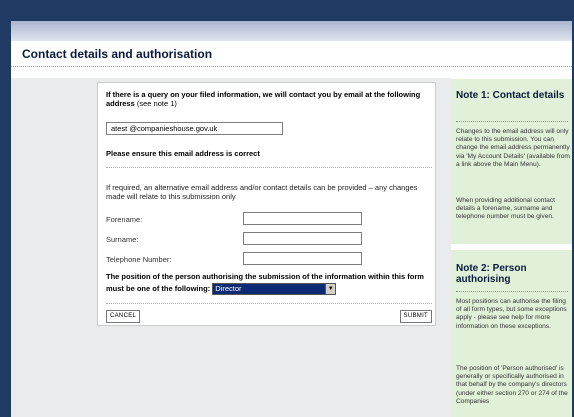 This screenshot has height=417, width=574. I want to click on forename-input, so click(302, 218).